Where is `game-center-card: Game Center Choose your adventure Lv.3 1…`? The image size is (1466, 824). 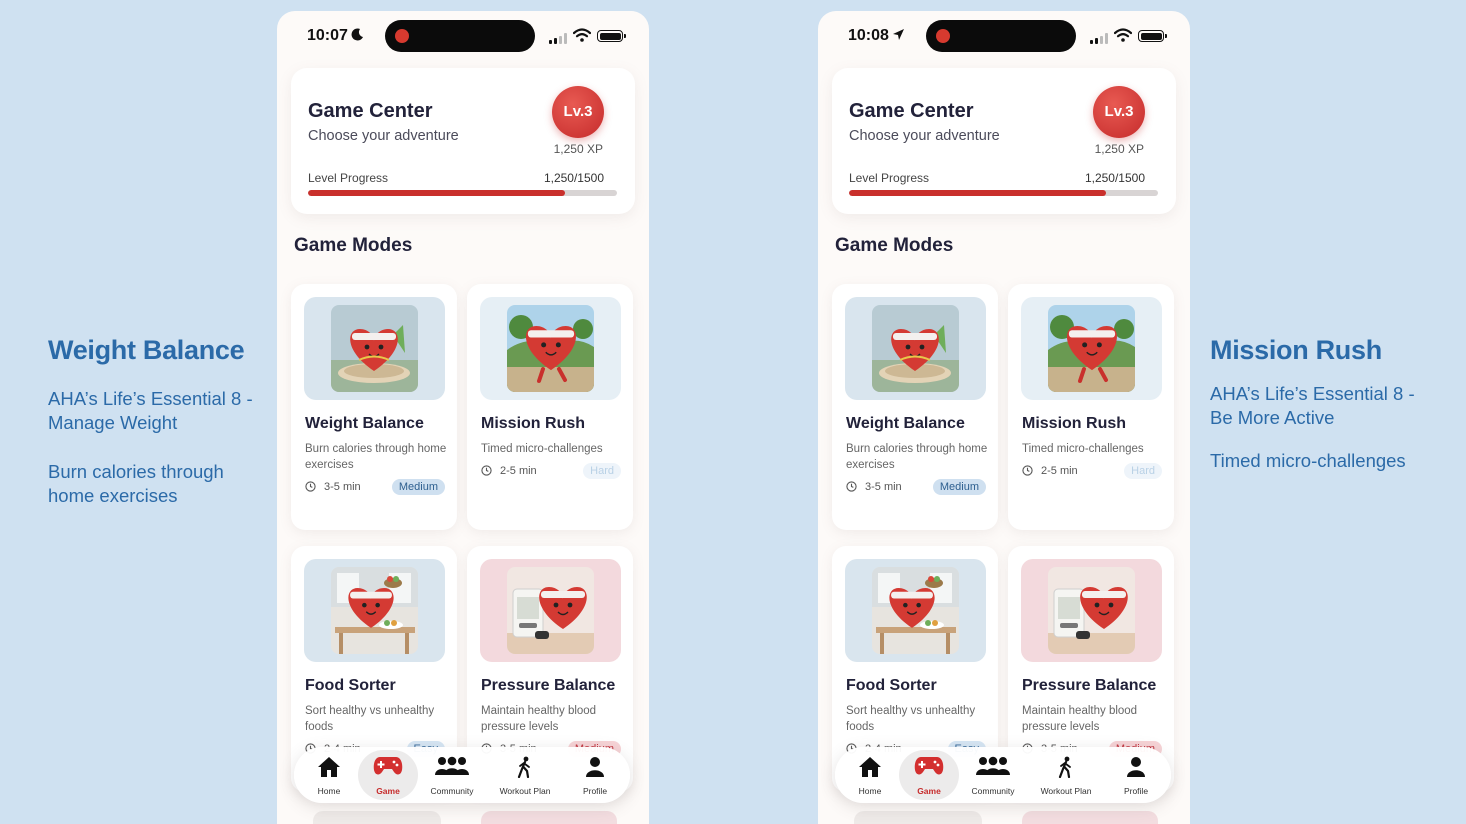 game-center-card: Game Center Choose your adventure Lv.3 1… is located at coordinates (1004, 141).